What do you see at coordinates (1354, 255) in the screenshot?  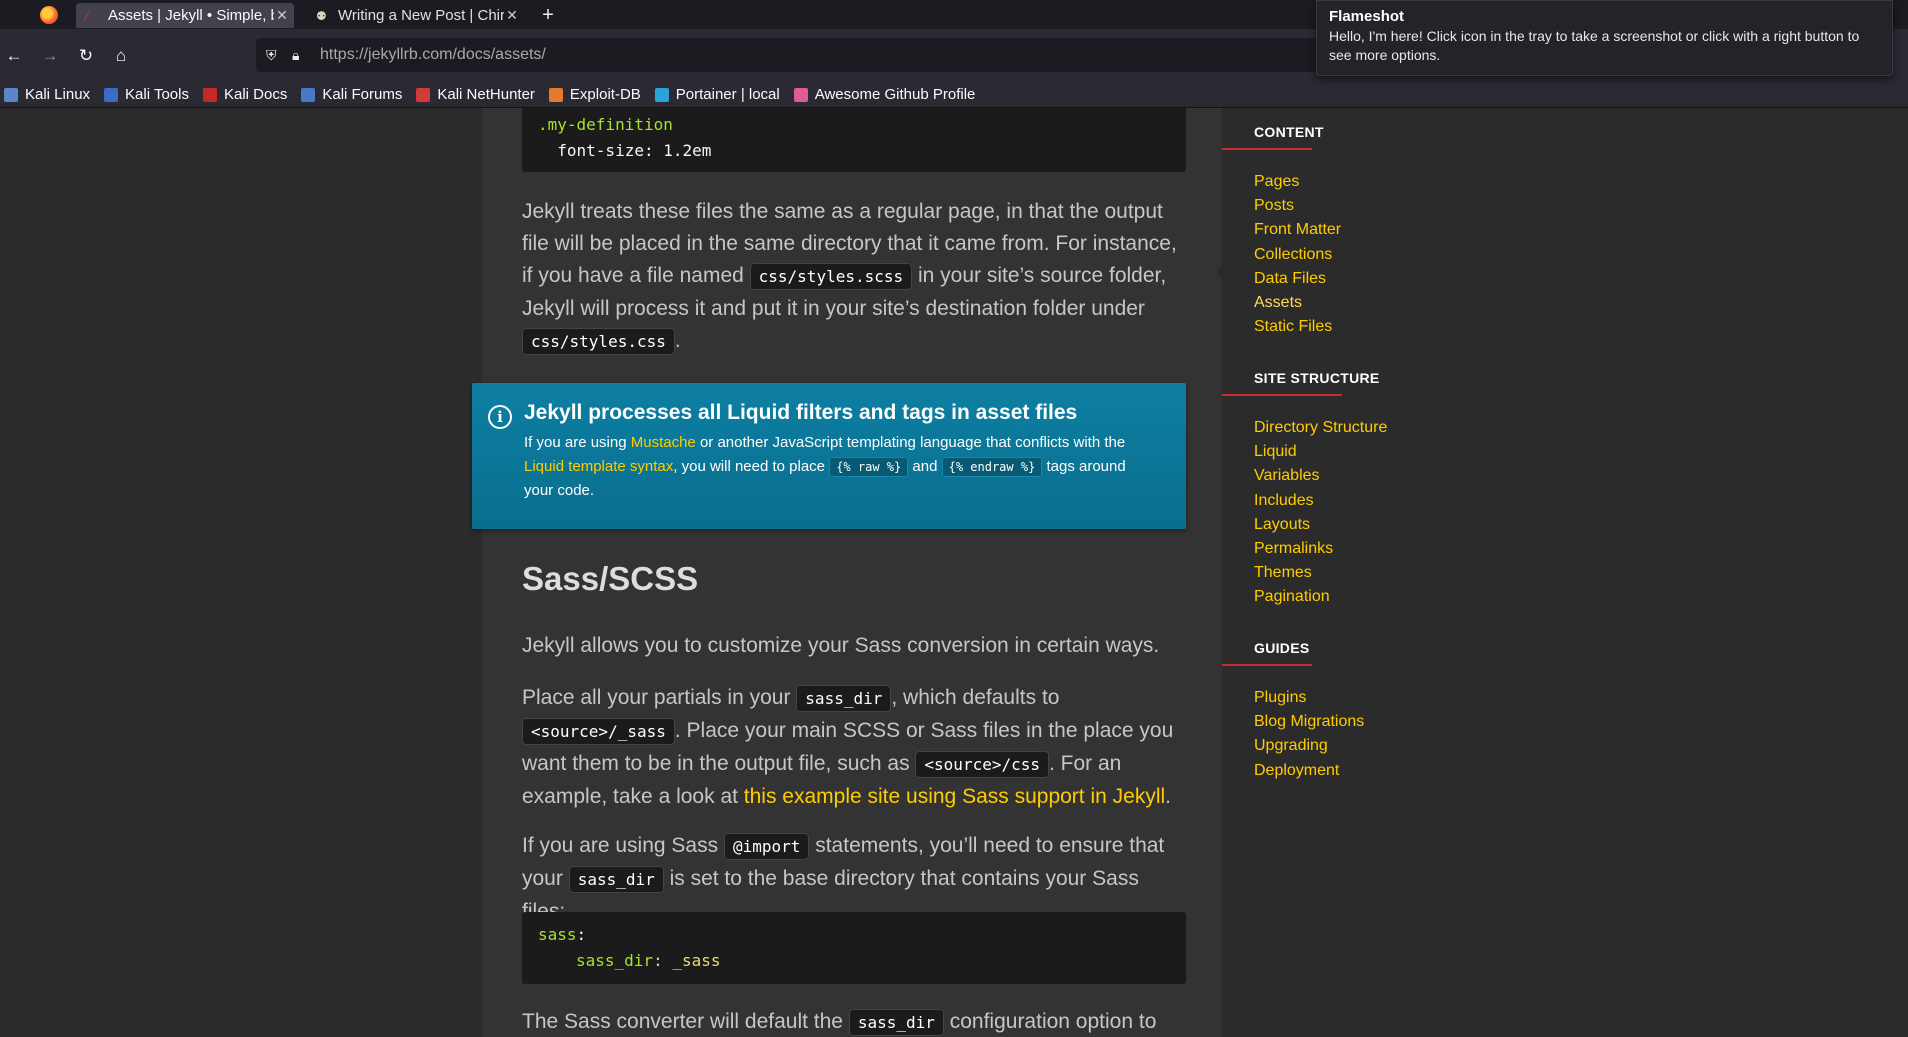 I see `sidebar-item-collections: Collections` at bounding box center [1354, 255].